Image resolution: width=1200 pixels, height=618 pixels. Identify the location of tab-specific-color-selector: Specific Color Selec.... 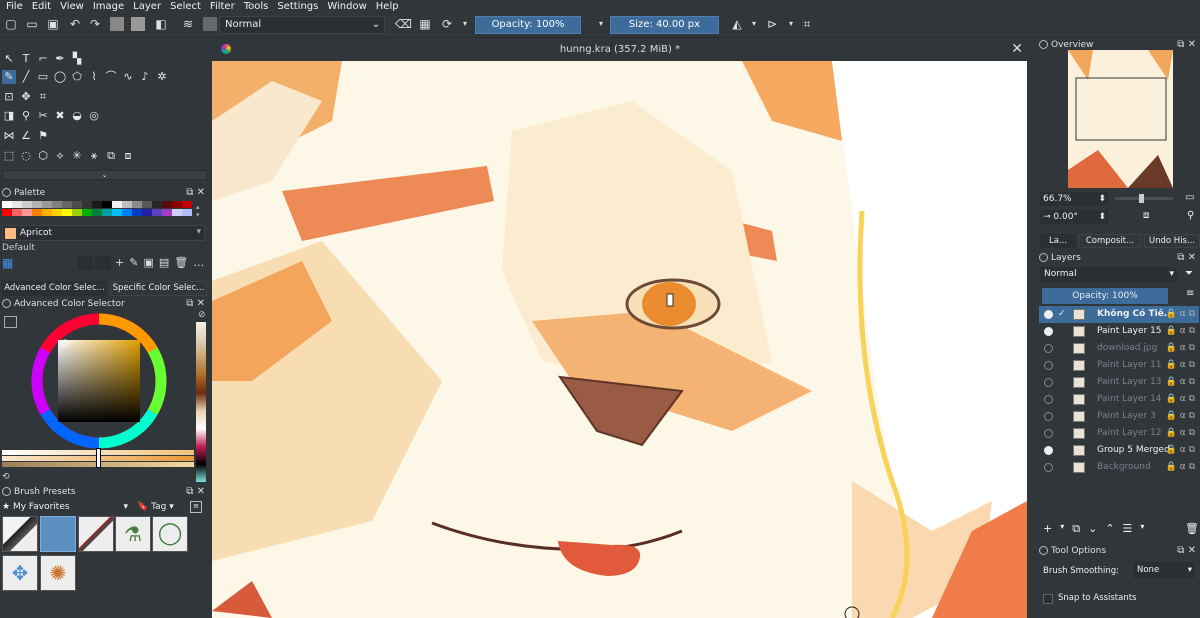
(158, 288).